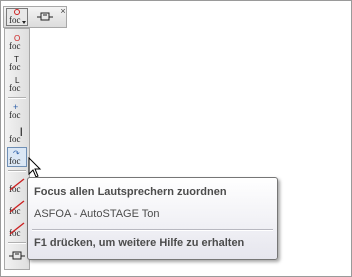 The image size is (352, 277). I want to click on foc-arrow-icon: foc ↷, so click(15, 157).